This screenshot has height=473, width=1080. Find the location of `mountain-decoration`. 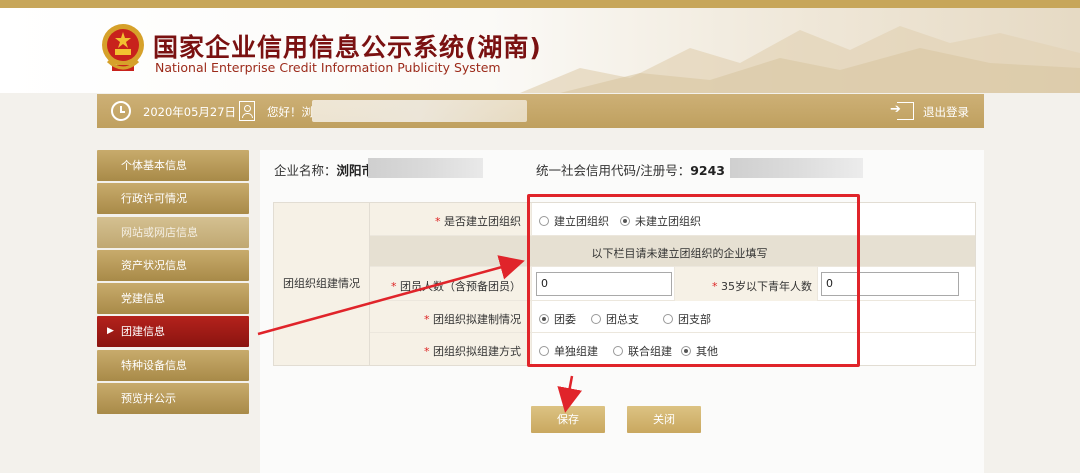

mountain-decoration is located at coordinates (800, 59).